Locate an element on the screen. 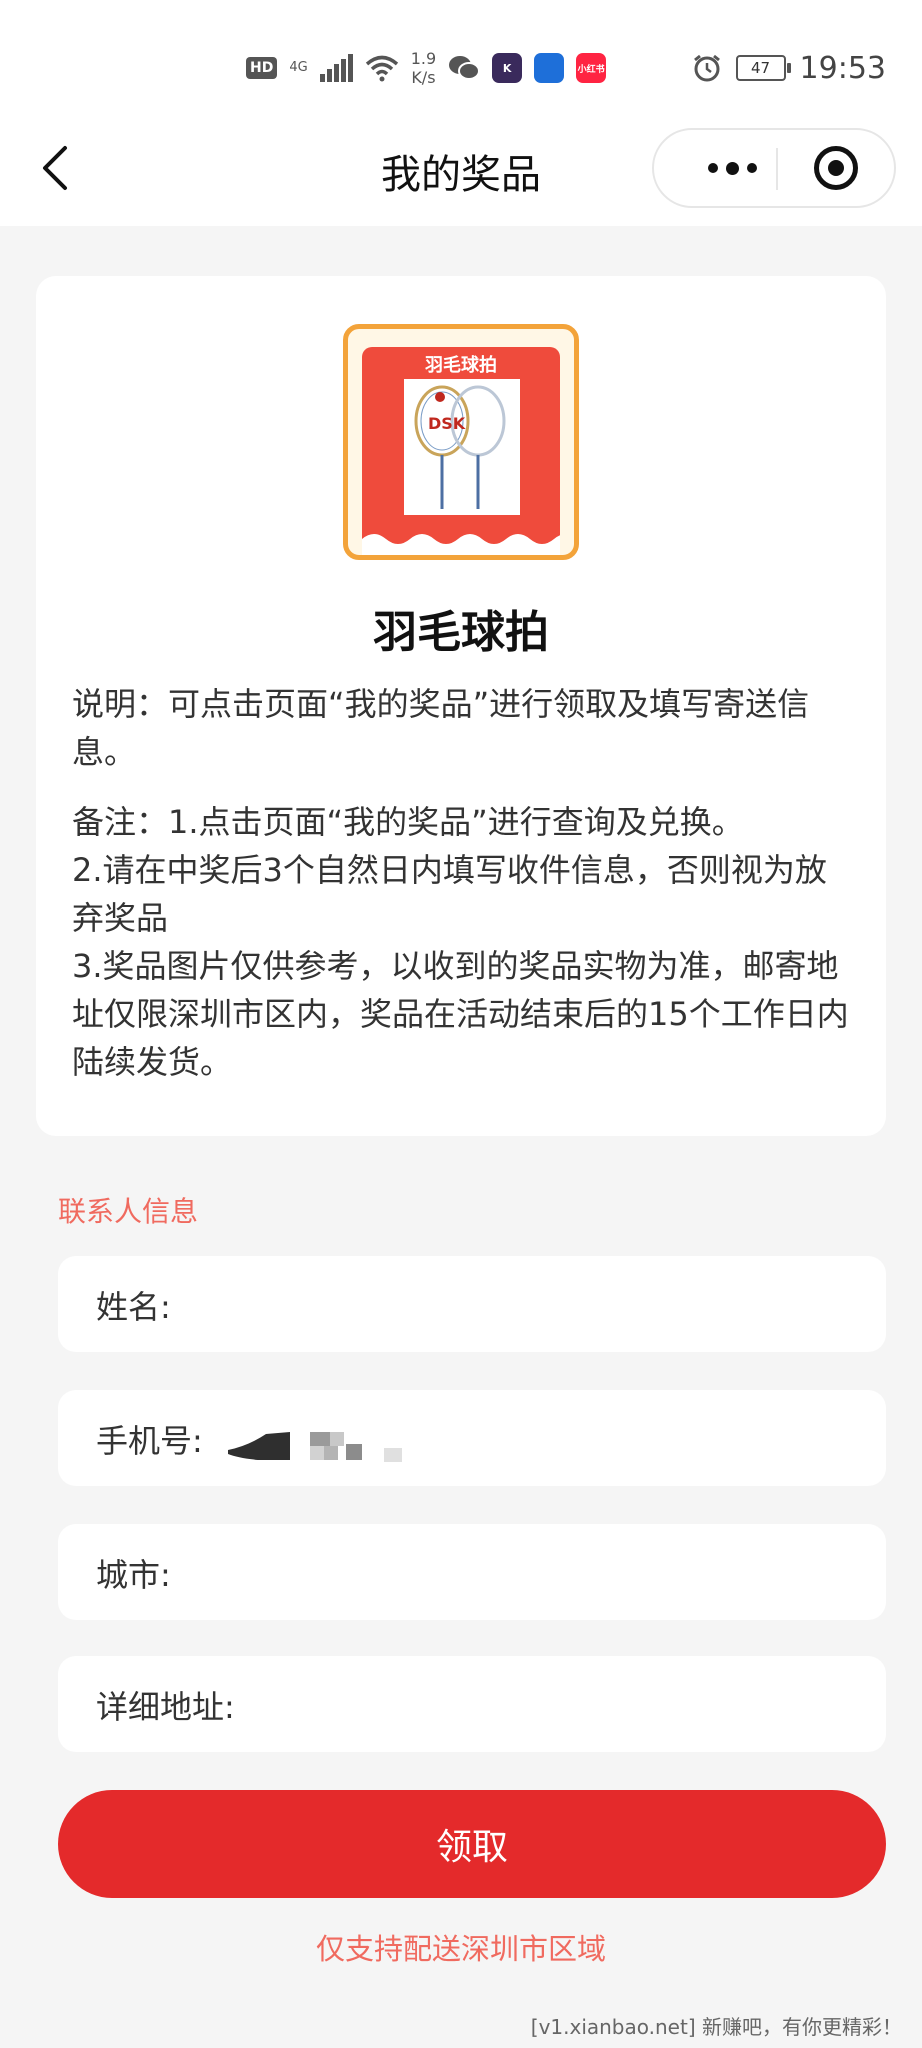 This screenshot has height=2048, width=922. badminton-racket-icon: DSK is located at coordinates (460, 447).